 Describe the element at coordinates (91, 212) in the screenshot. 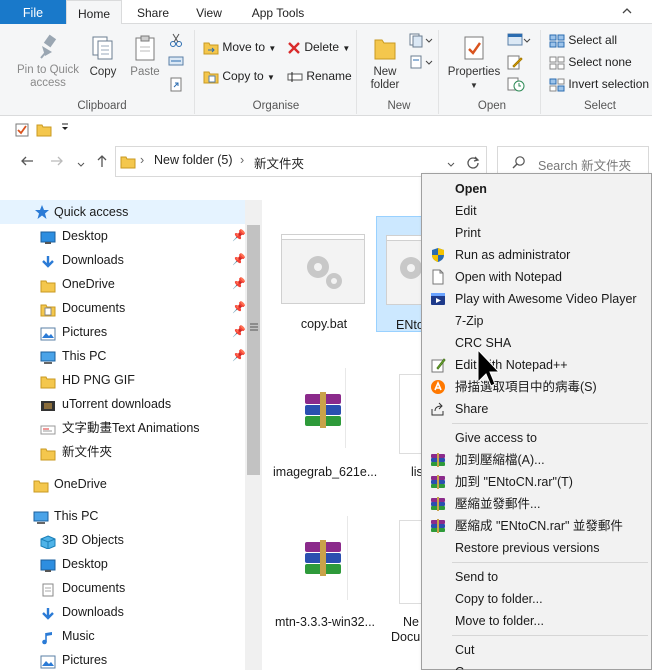

I see `nav-quick-access-label: Quick access` at that location.